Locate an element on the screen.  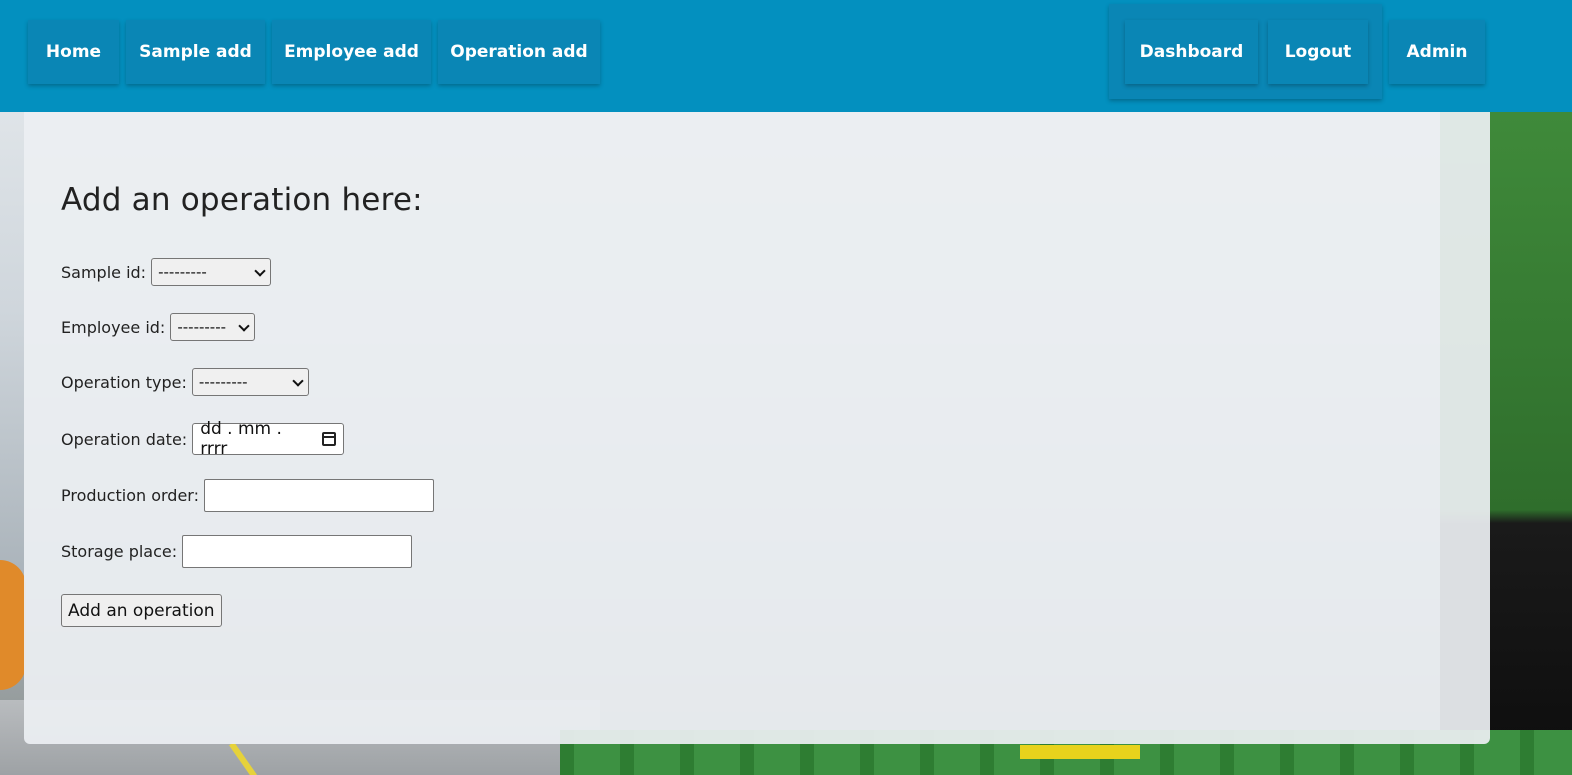
nav-home: Home is located at coordinates (73, 52).